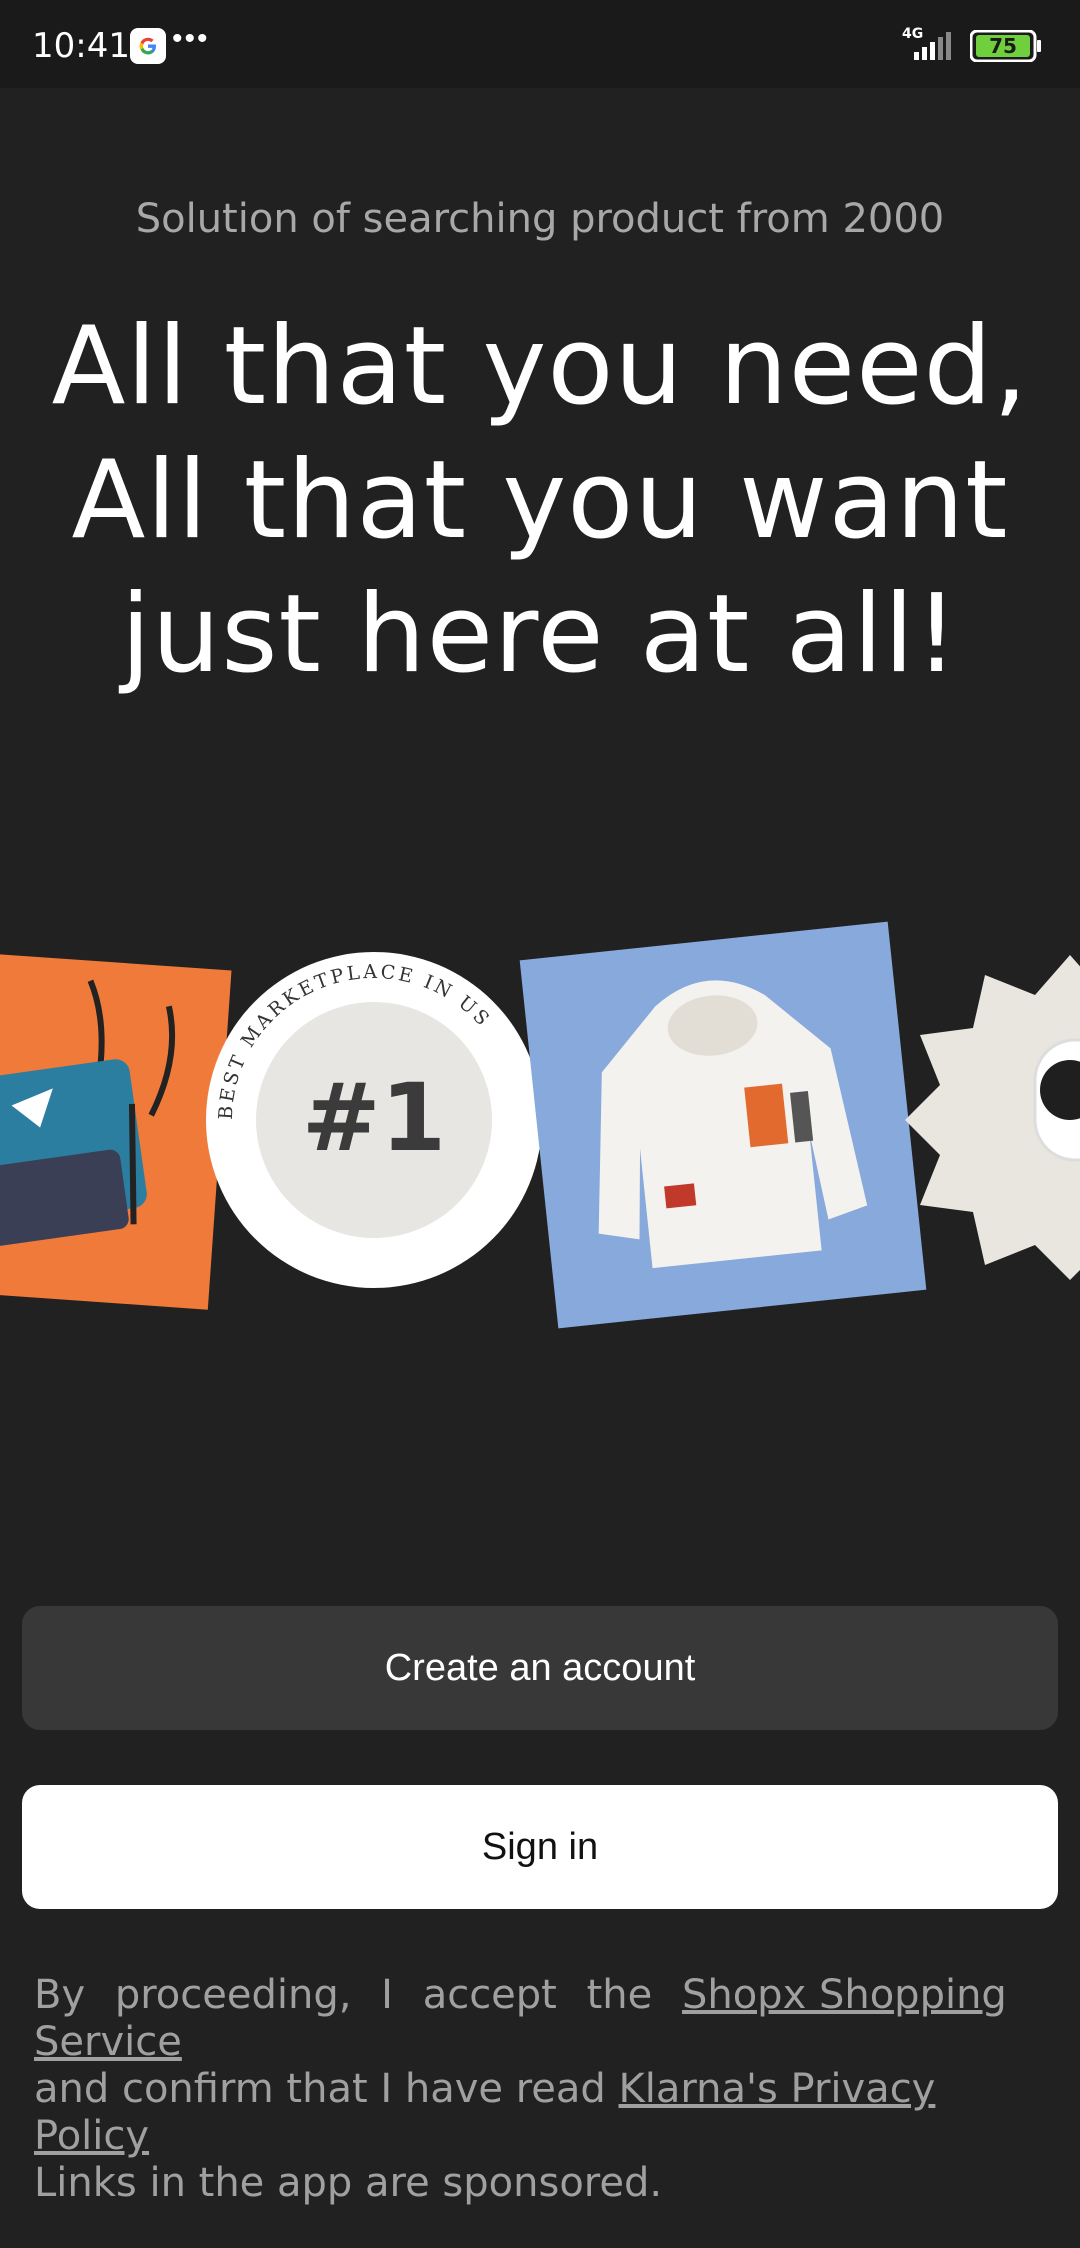  I want to click on sign-in-button: Sign in, so click(540, 1847).